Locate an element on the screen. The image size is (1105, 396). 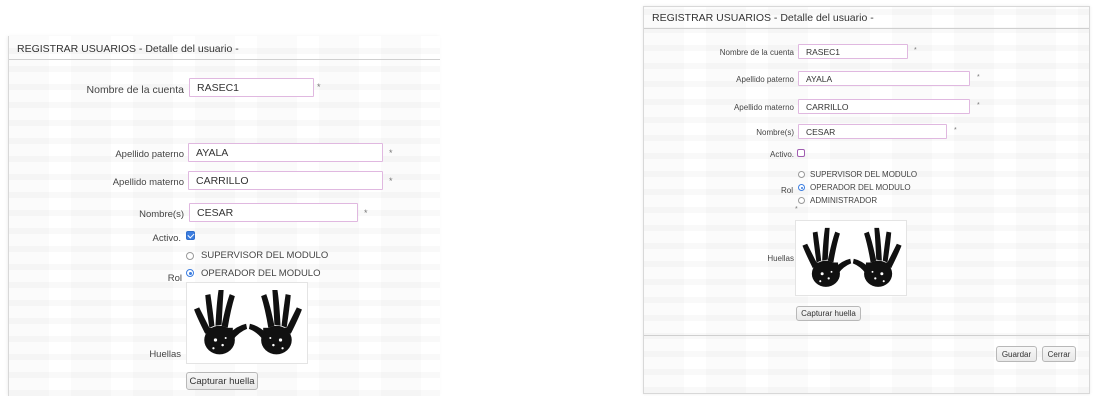
footer-divider is located at coordinates (866, 335).